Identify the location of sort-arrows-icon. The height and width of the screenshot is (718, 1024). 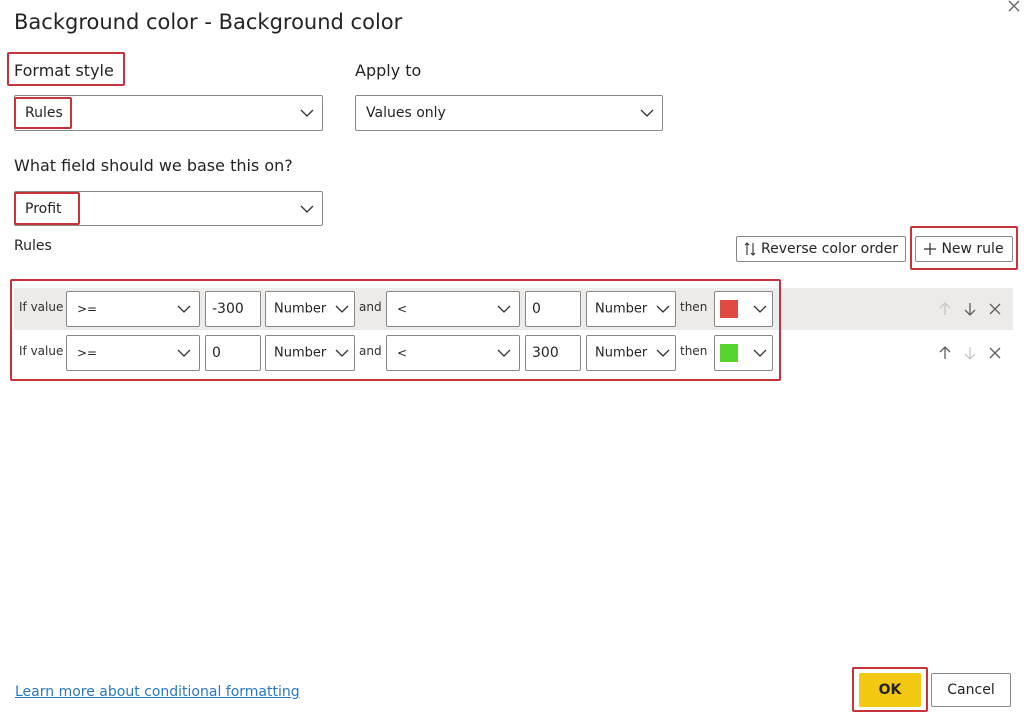
(750, 249).